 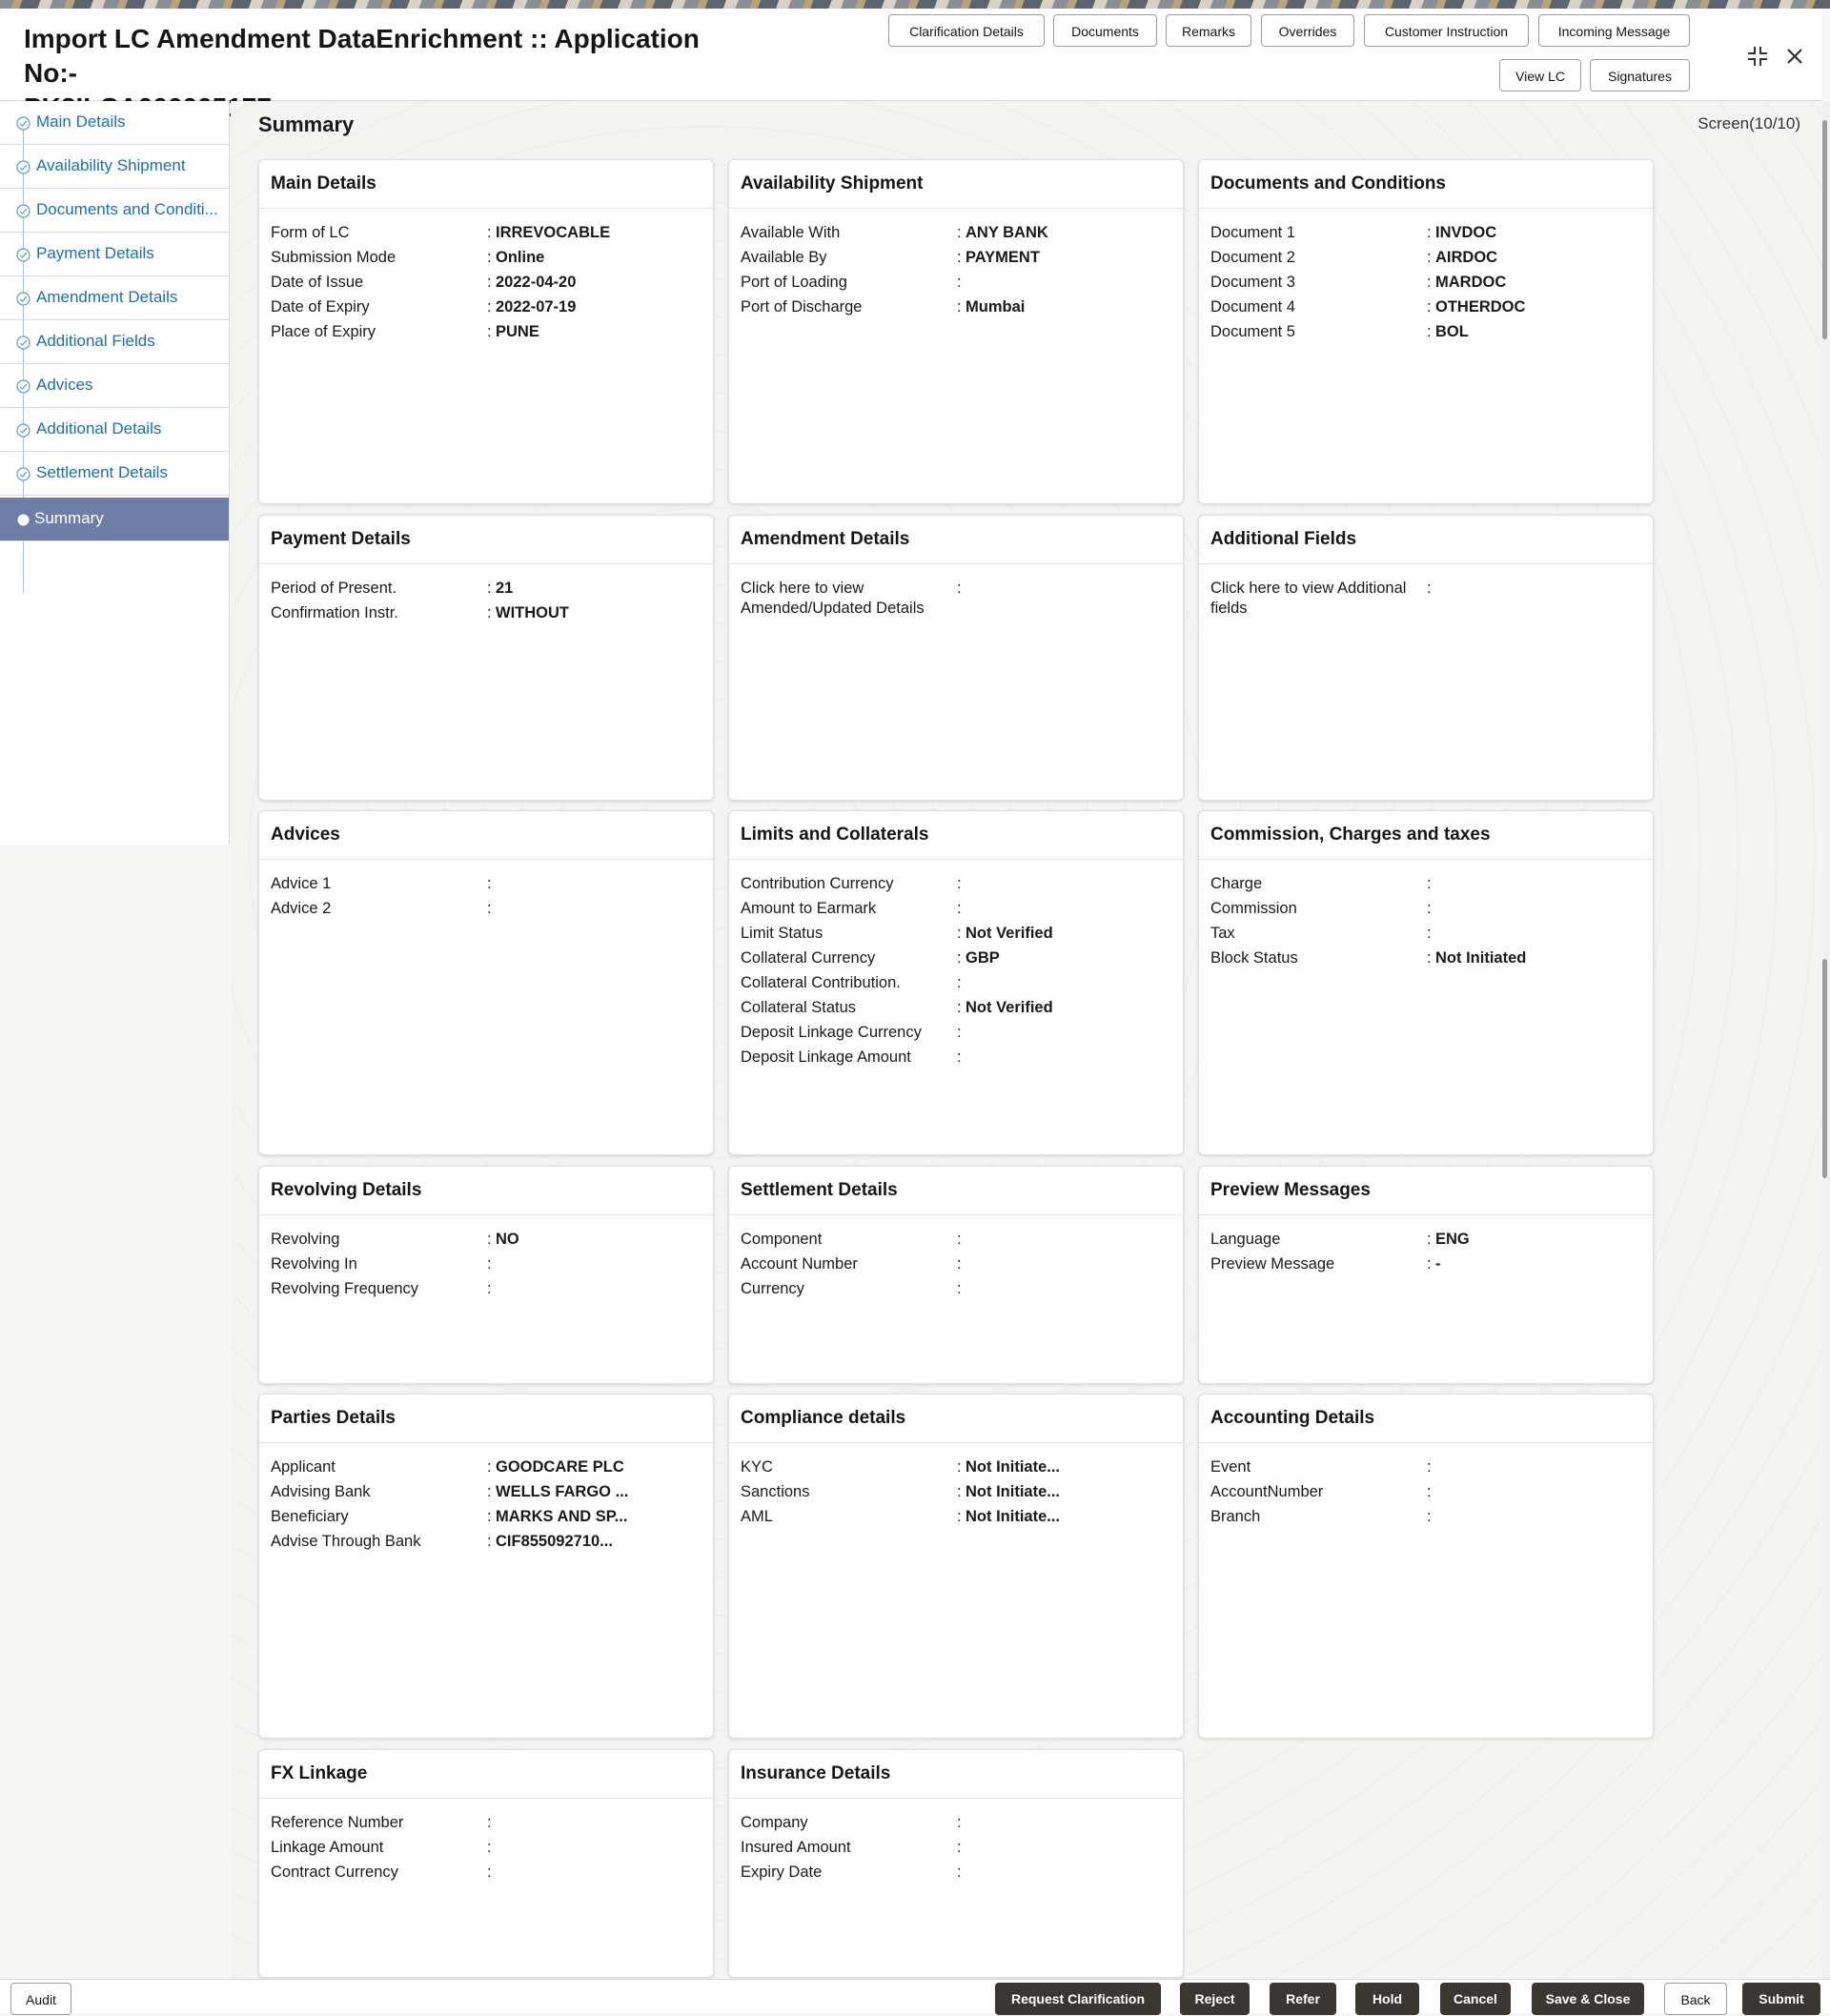 What do you see at coordinates (1695, 1999) in the screenshot?
I see `back-button: Back` at bounding box center [1695, 1999].